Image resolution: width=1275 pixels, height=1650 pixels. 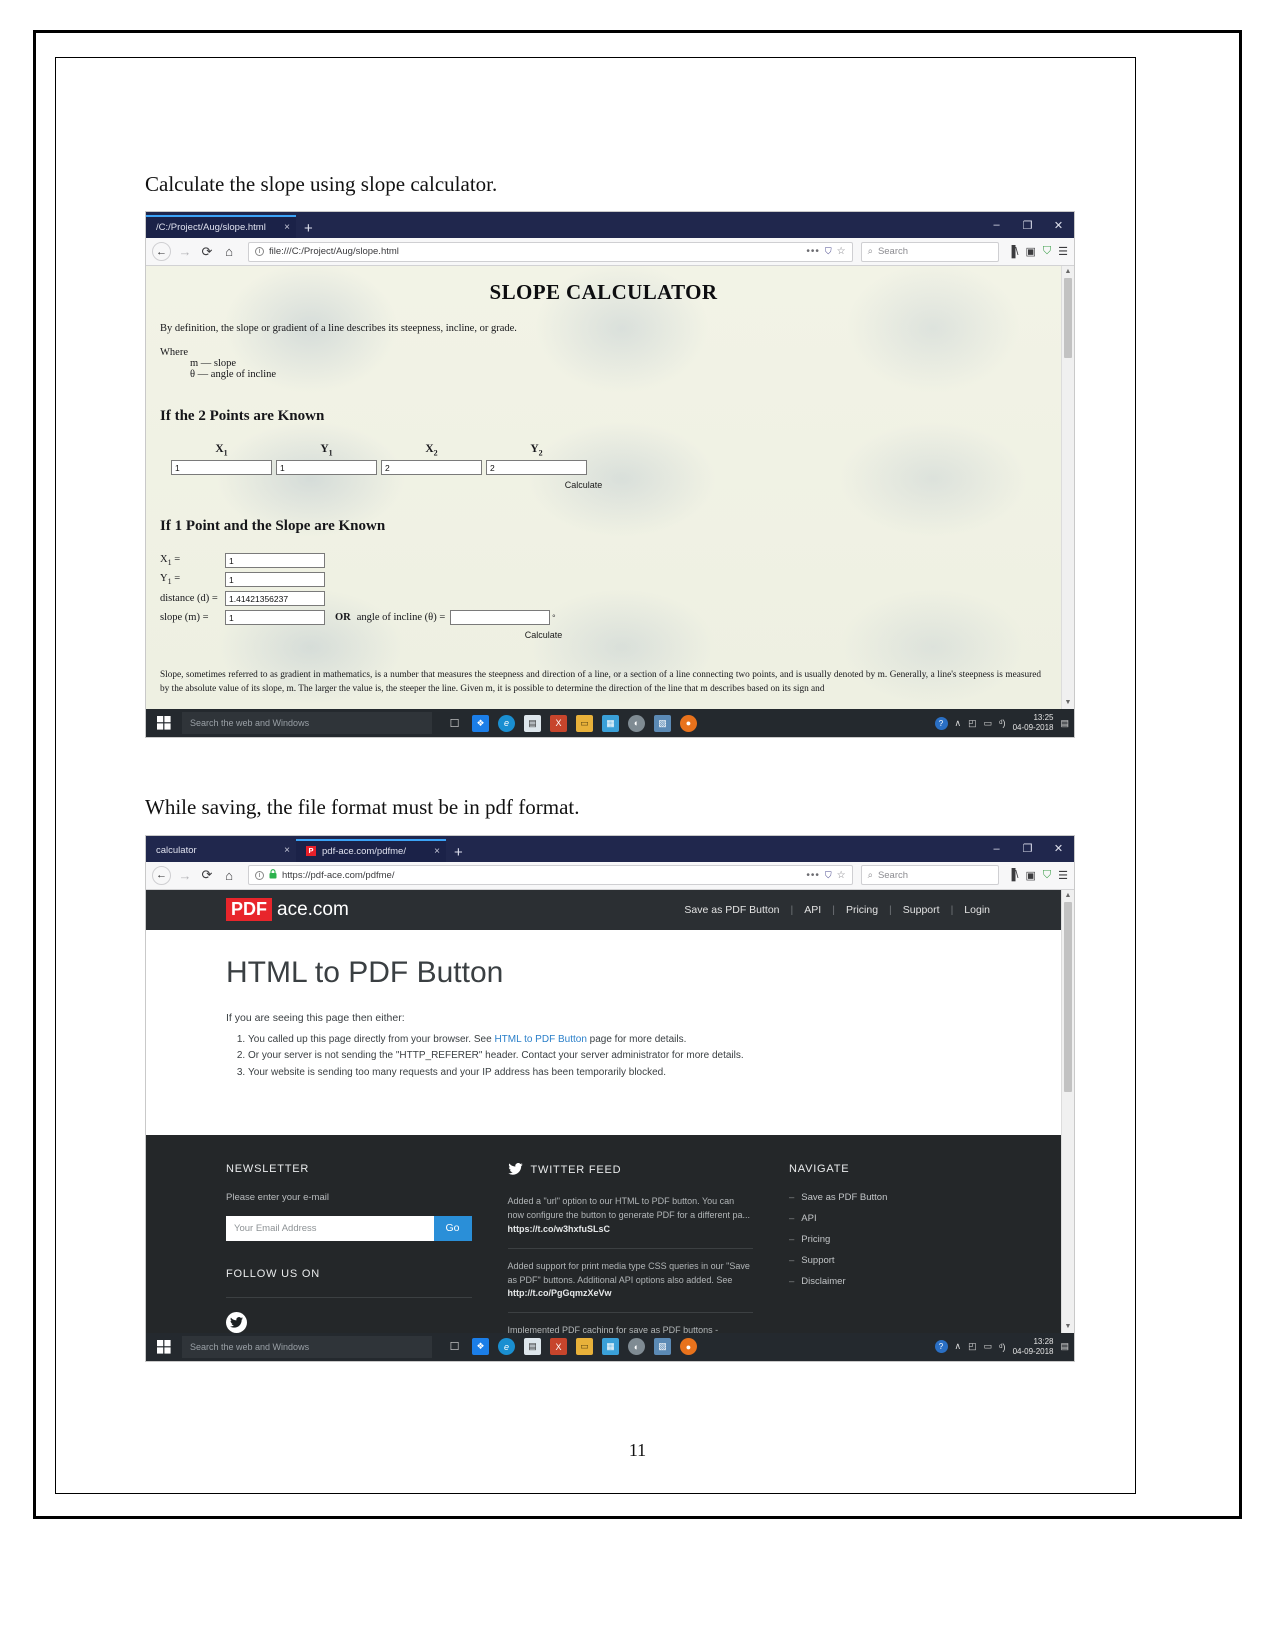 I want to click on newsletter-go-button: Go, so click(x=452, y=1228).